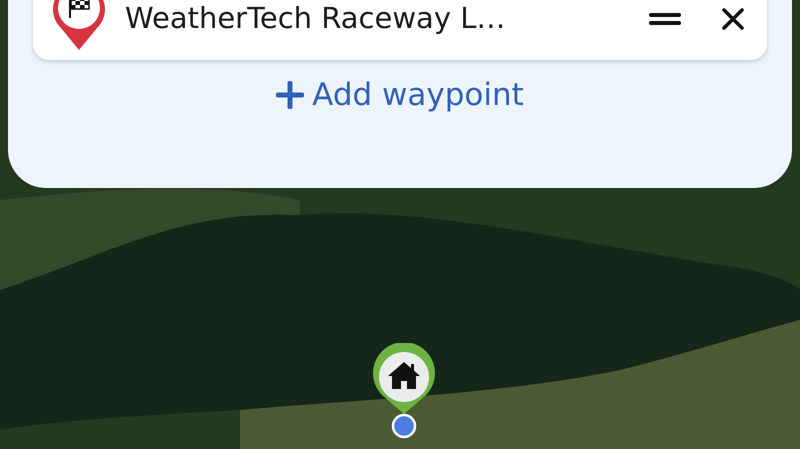 Image resolution: width=800 pixels, height=449 pixels. Describe the element at coordinates (733, 19) in the screenshot. I see `close-icon` at that location.